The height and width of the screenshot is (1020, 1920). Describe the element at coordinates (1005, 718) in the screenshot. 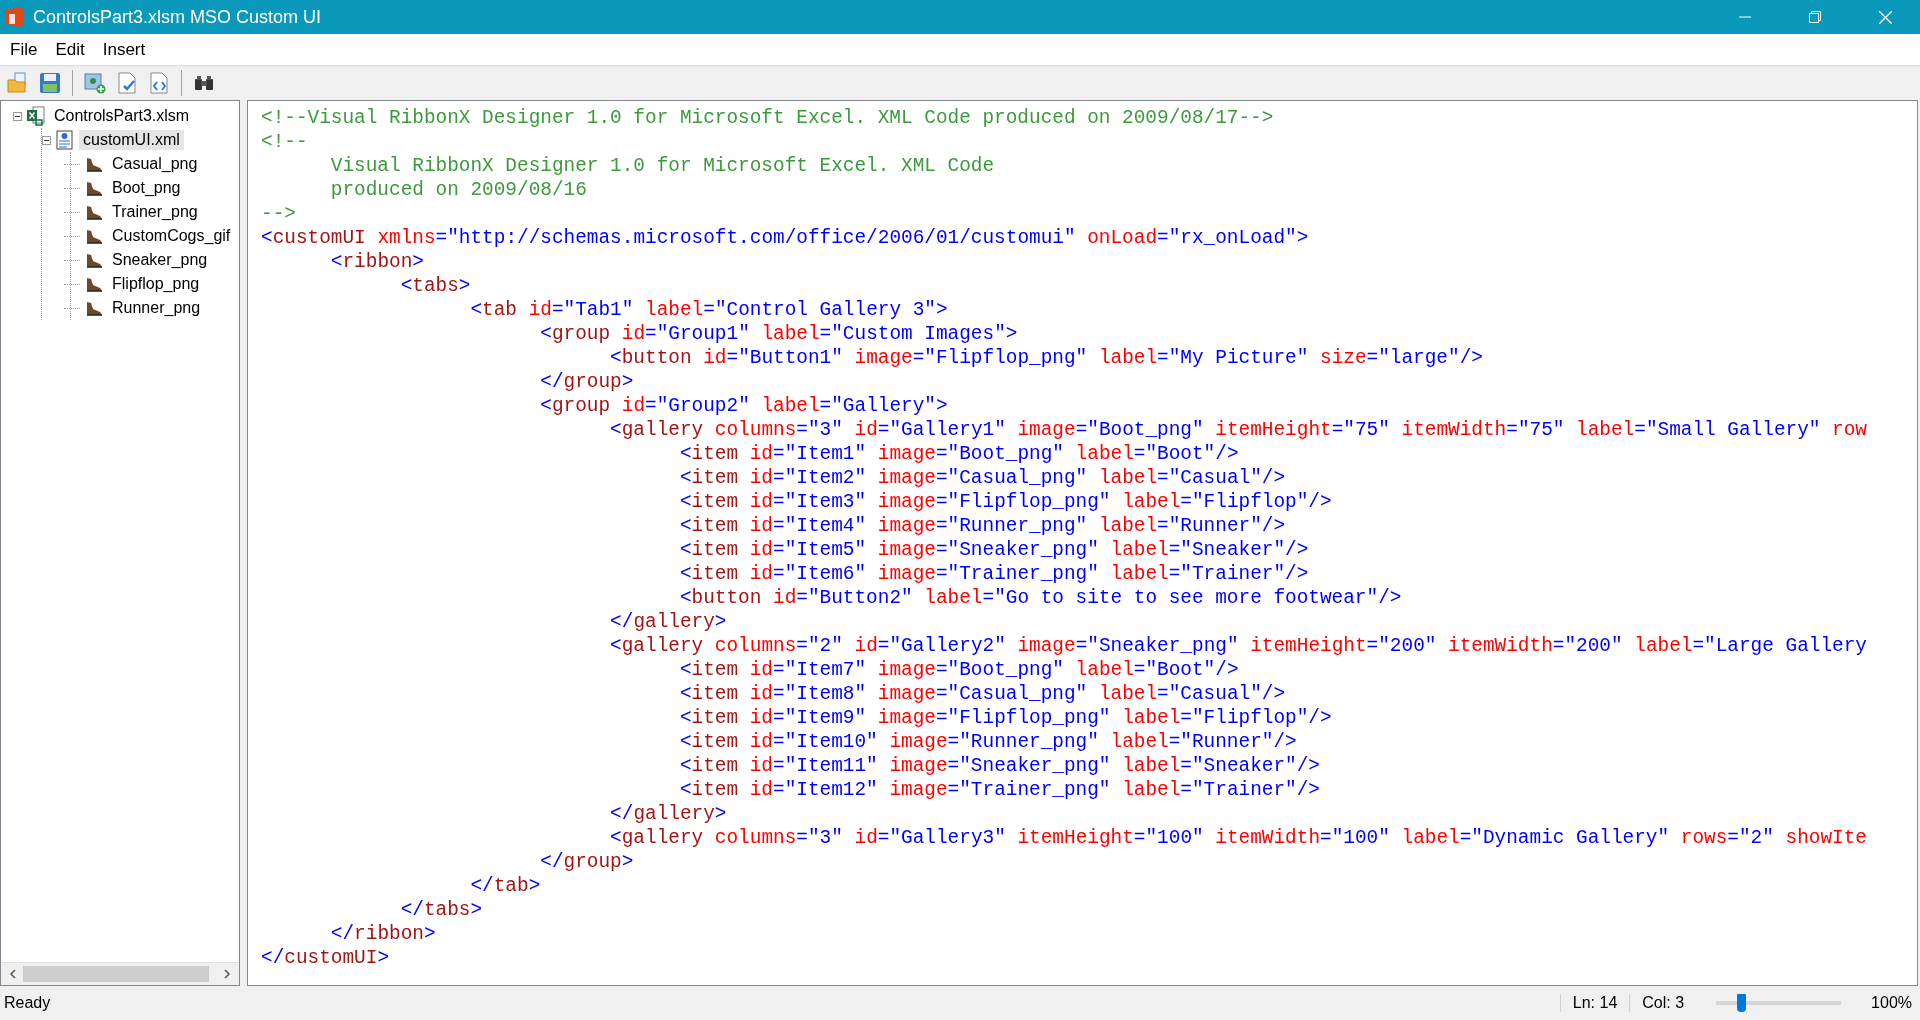

I see `code-line: <item id="Item9" image="Flipflop_png" label="Flipflop"/>` at that location.